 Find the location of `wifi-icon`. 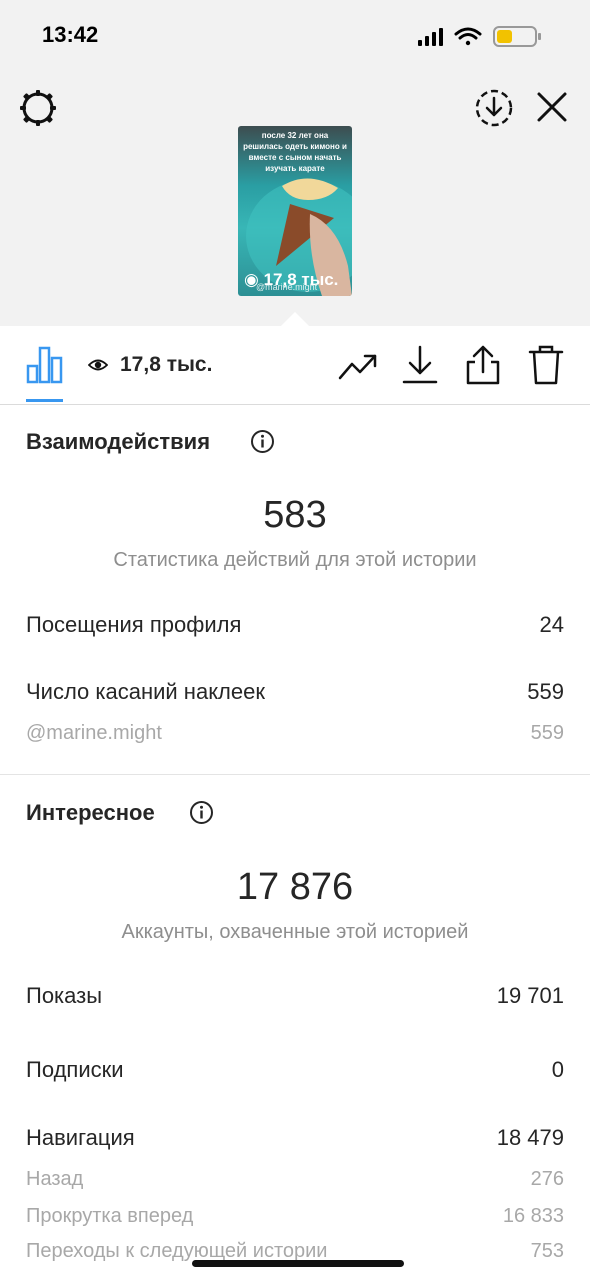

wifi-icon is located at coordinates (468, 36).